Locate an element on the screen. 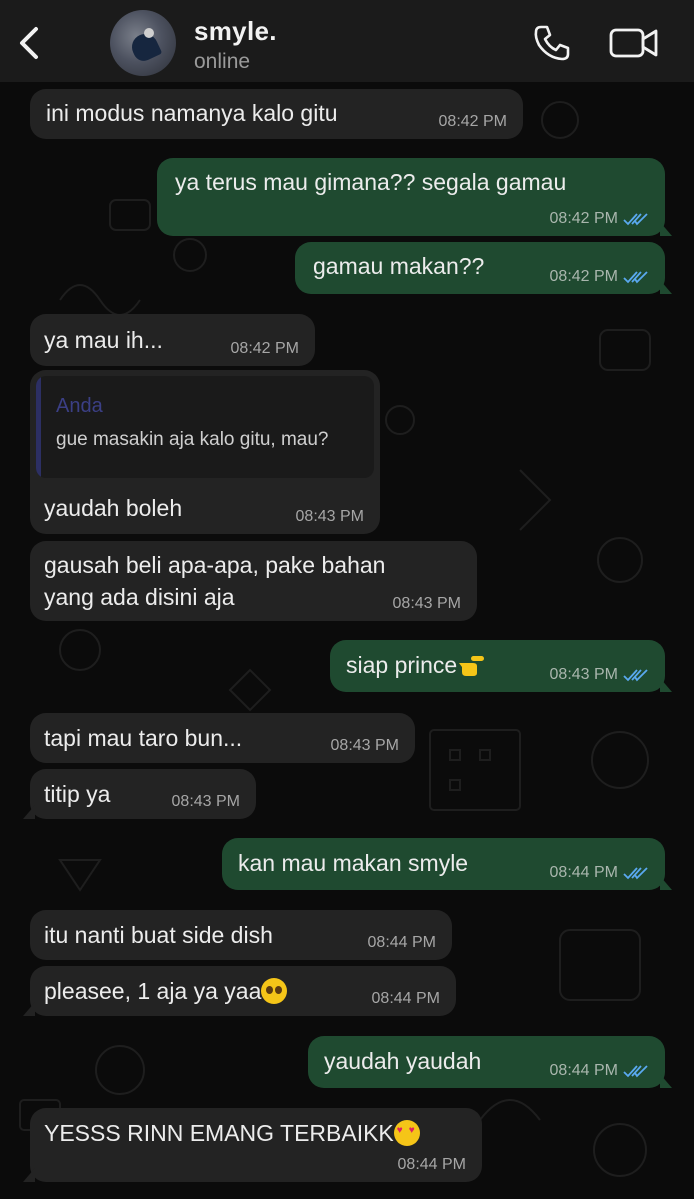 The height and width of the screenshot is (1199, 694). avatar-figure-head is located at coordinates (149, 33).